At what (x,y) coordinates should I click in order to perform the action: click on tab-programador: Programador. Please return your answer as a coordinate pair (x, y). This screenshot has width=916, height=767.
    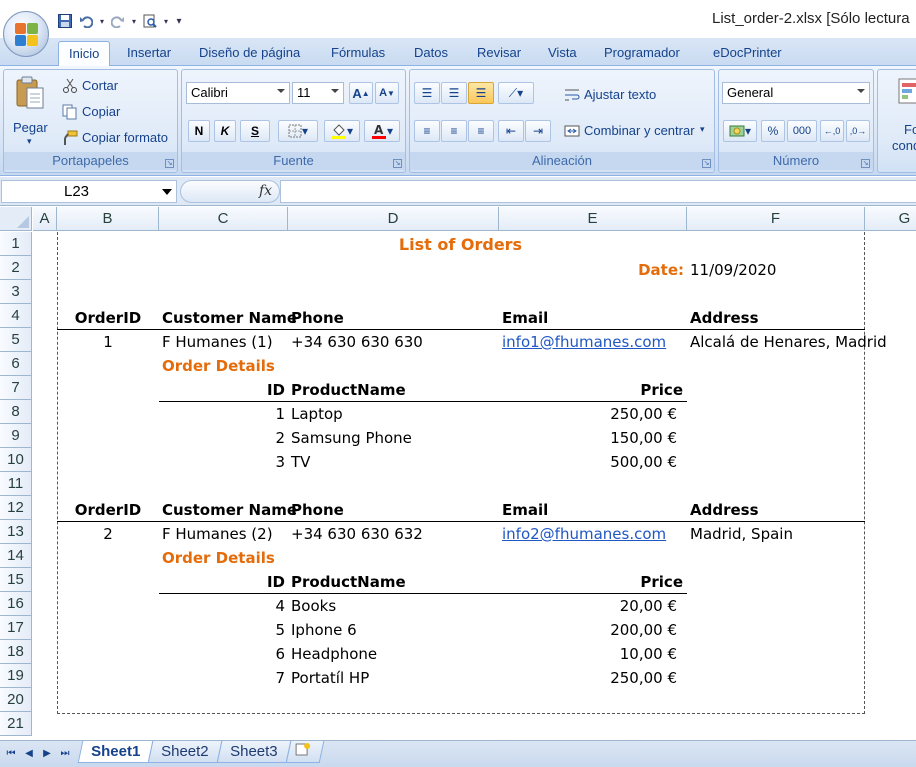
    Looking at the image, I should click on (642, 52).